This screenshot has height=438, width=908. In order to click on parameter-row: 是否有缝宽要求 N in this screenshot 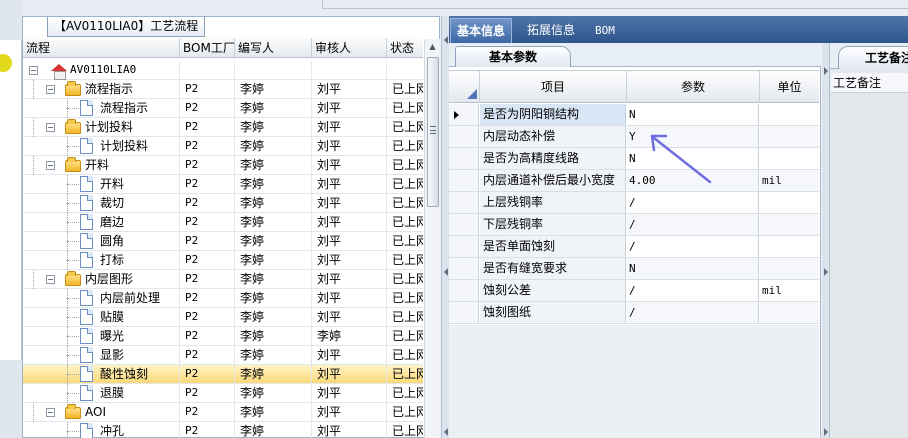, I will do `click(634, 269)`.